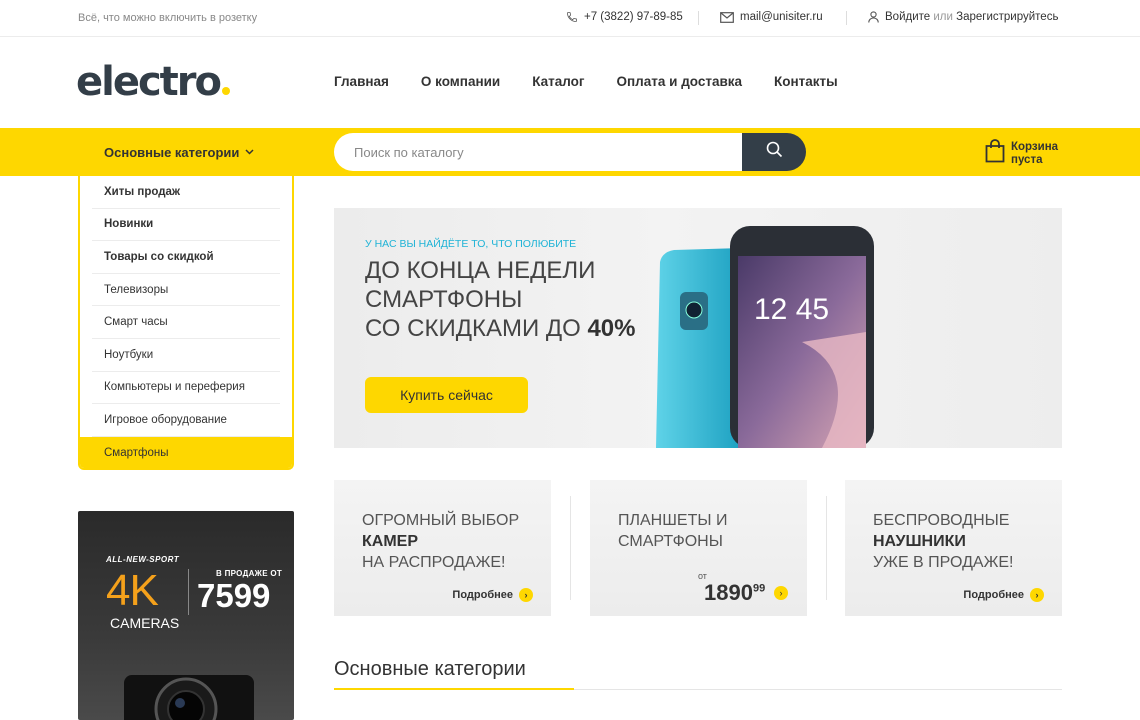 The height and width of the screenshot is (720, 1140). Describe the element at coordinates (249, 152) in the screenshot. I see `chevron-down-icon` at that location.